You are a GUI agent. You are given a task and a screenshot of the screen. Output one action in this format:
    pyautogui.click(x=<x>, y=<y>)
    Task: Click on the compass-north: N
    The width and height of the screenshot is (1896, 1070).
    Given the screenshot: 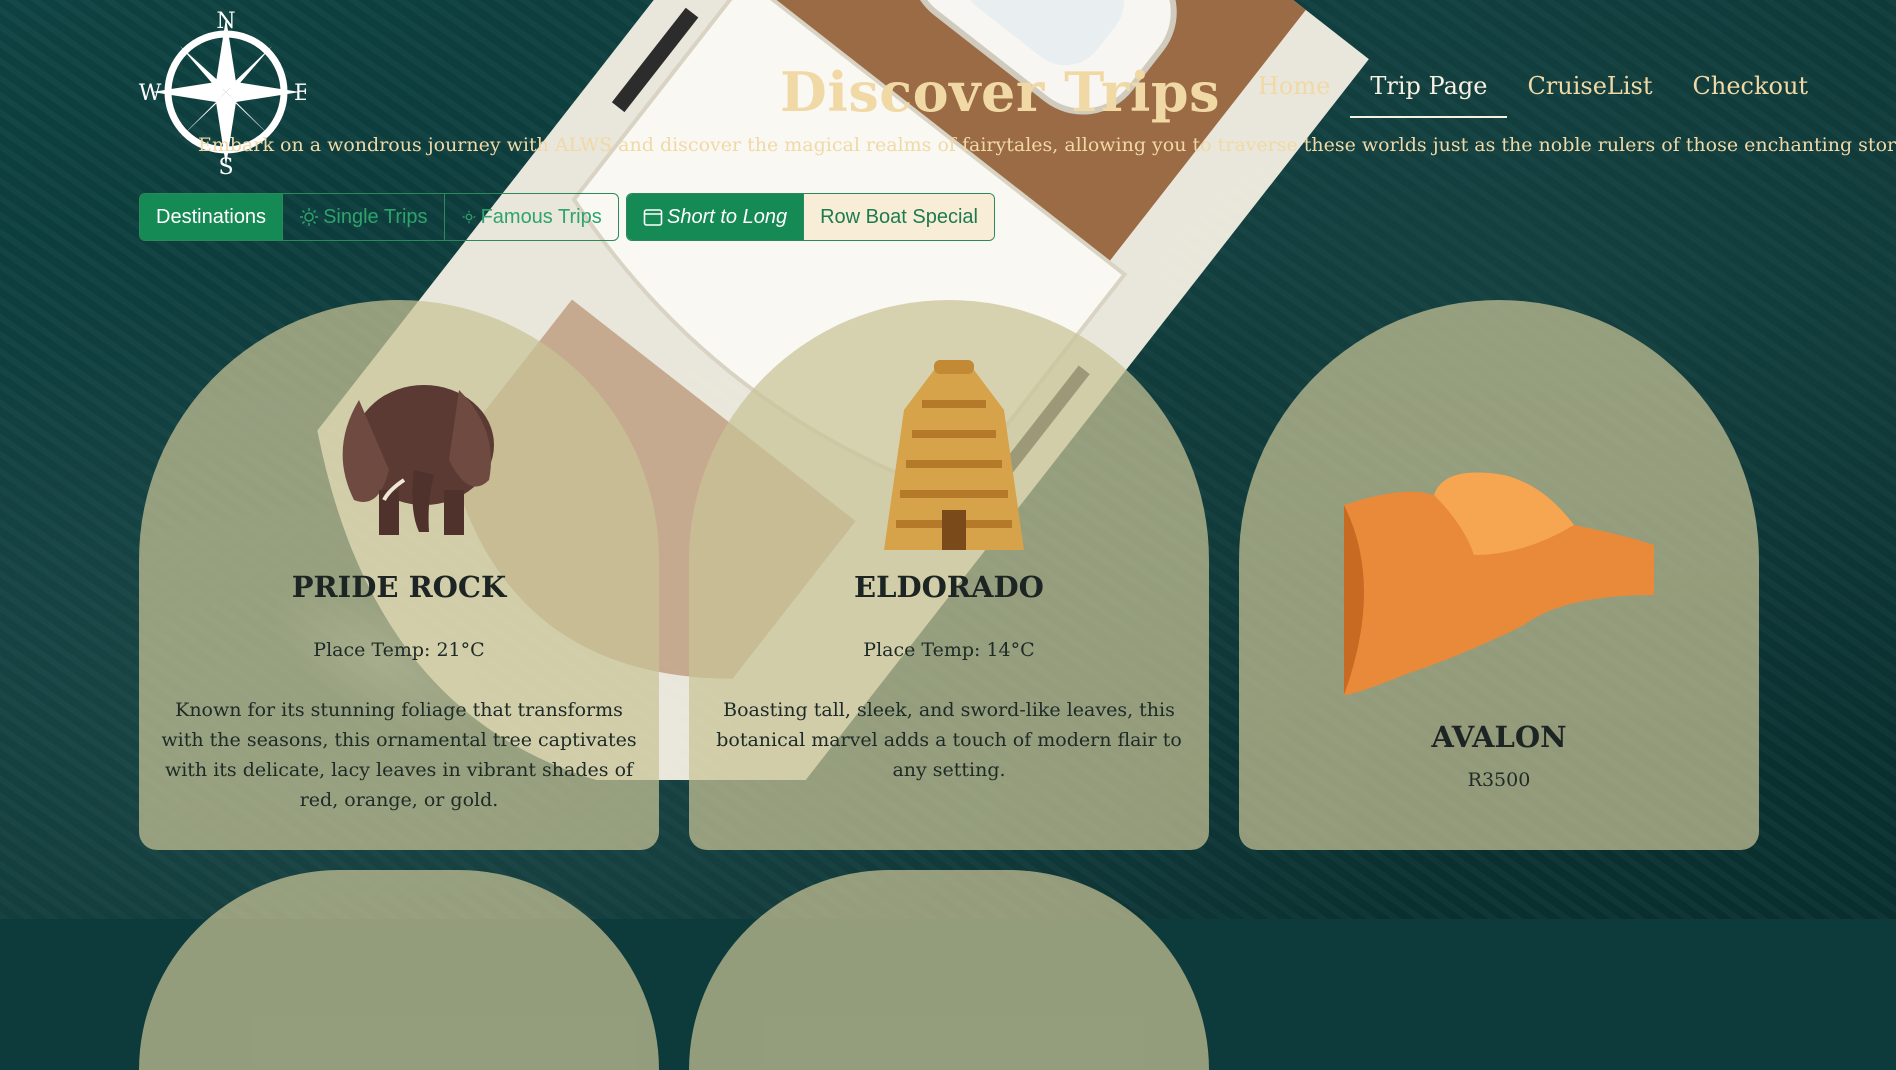 What is the action you would take?
    pyautogui.click(x=225, y=21)
    